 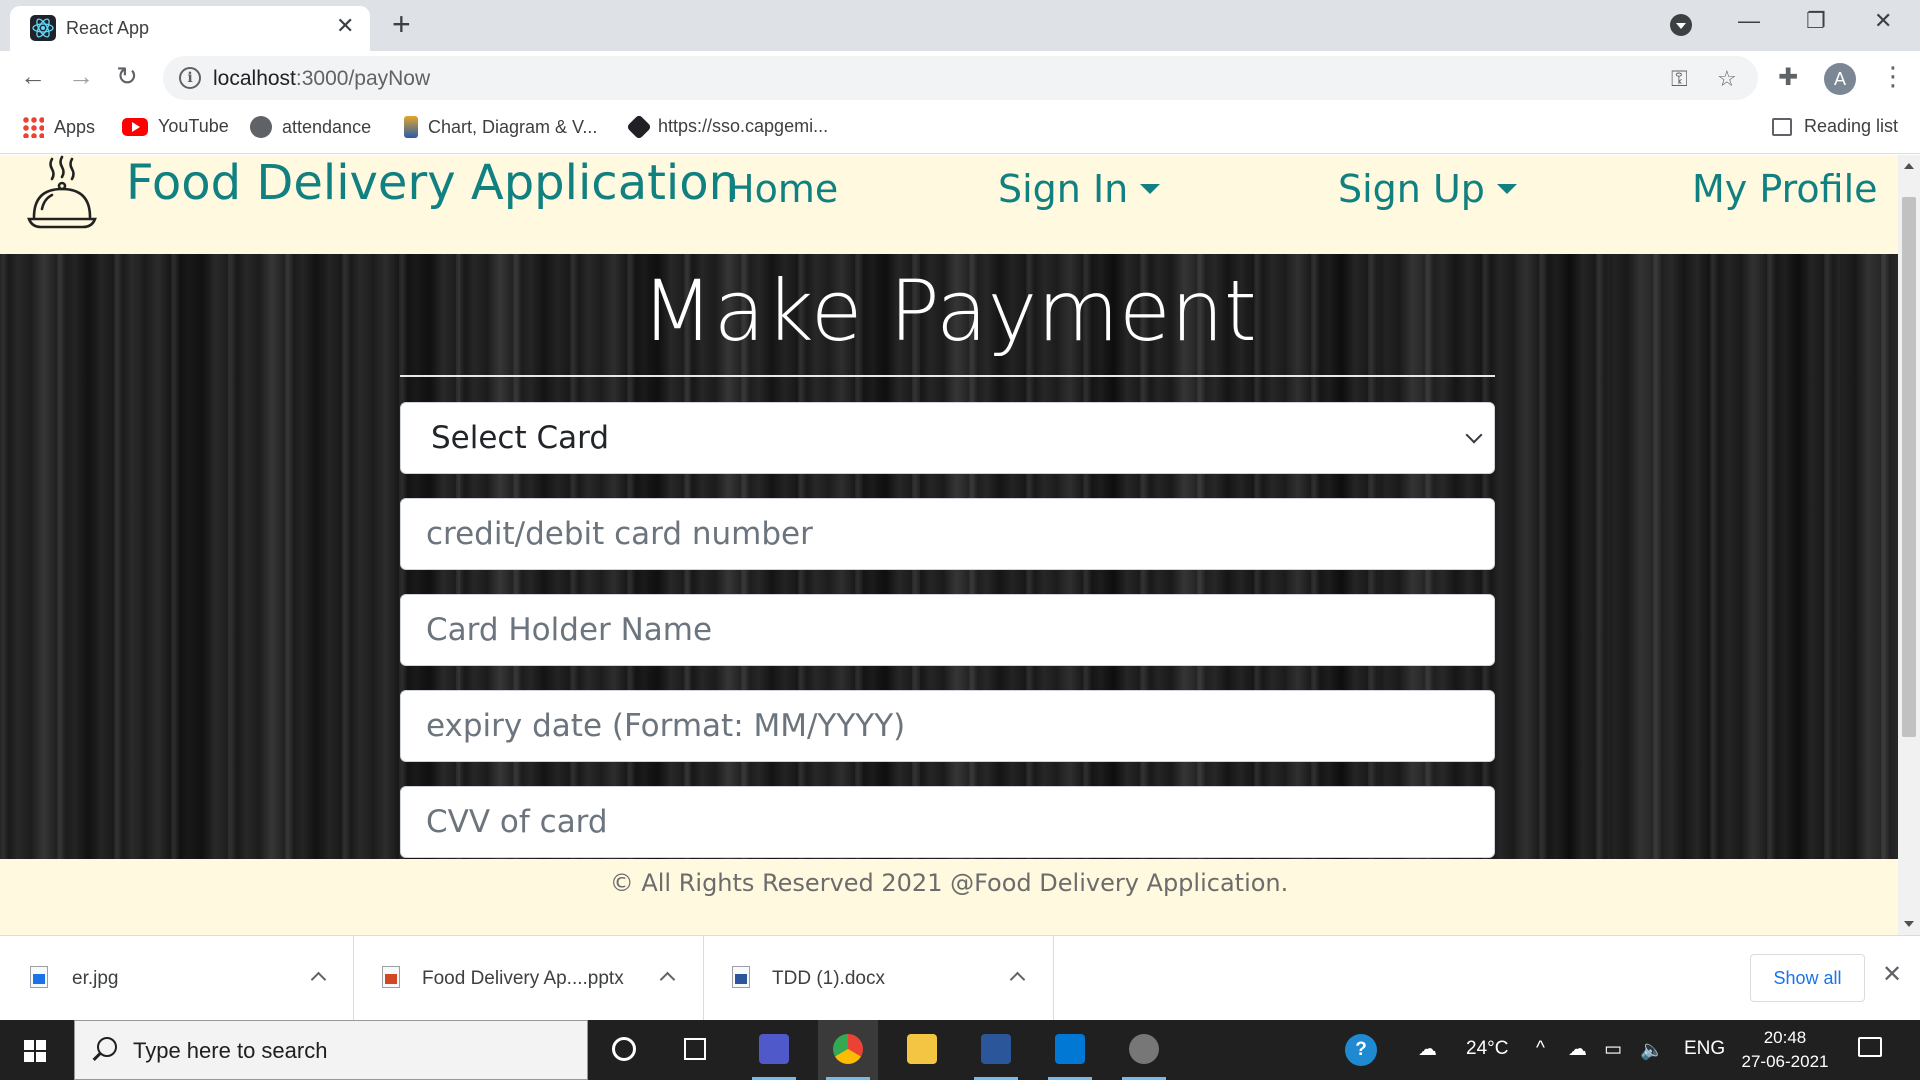 I want to click on back-arrow-icon: ←, so click(x=33, y=76).